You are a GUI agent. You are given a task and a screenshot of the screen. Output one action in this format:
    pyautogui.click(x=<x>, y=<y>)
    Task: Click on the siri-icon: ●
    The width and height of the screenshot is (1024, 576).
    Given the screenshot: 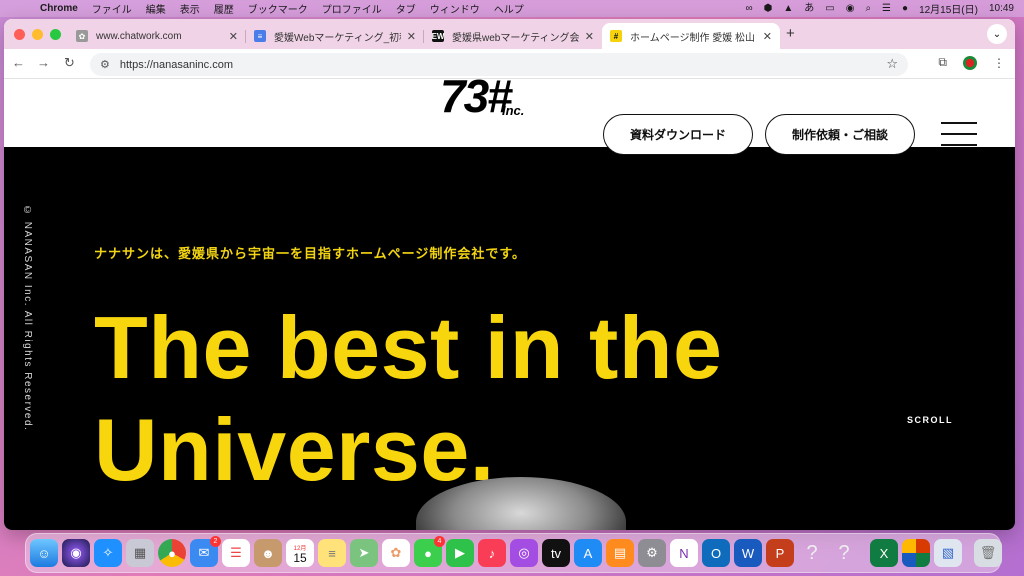 What is the action you would take?
    pyautogui.click(x=905, y=8)
    